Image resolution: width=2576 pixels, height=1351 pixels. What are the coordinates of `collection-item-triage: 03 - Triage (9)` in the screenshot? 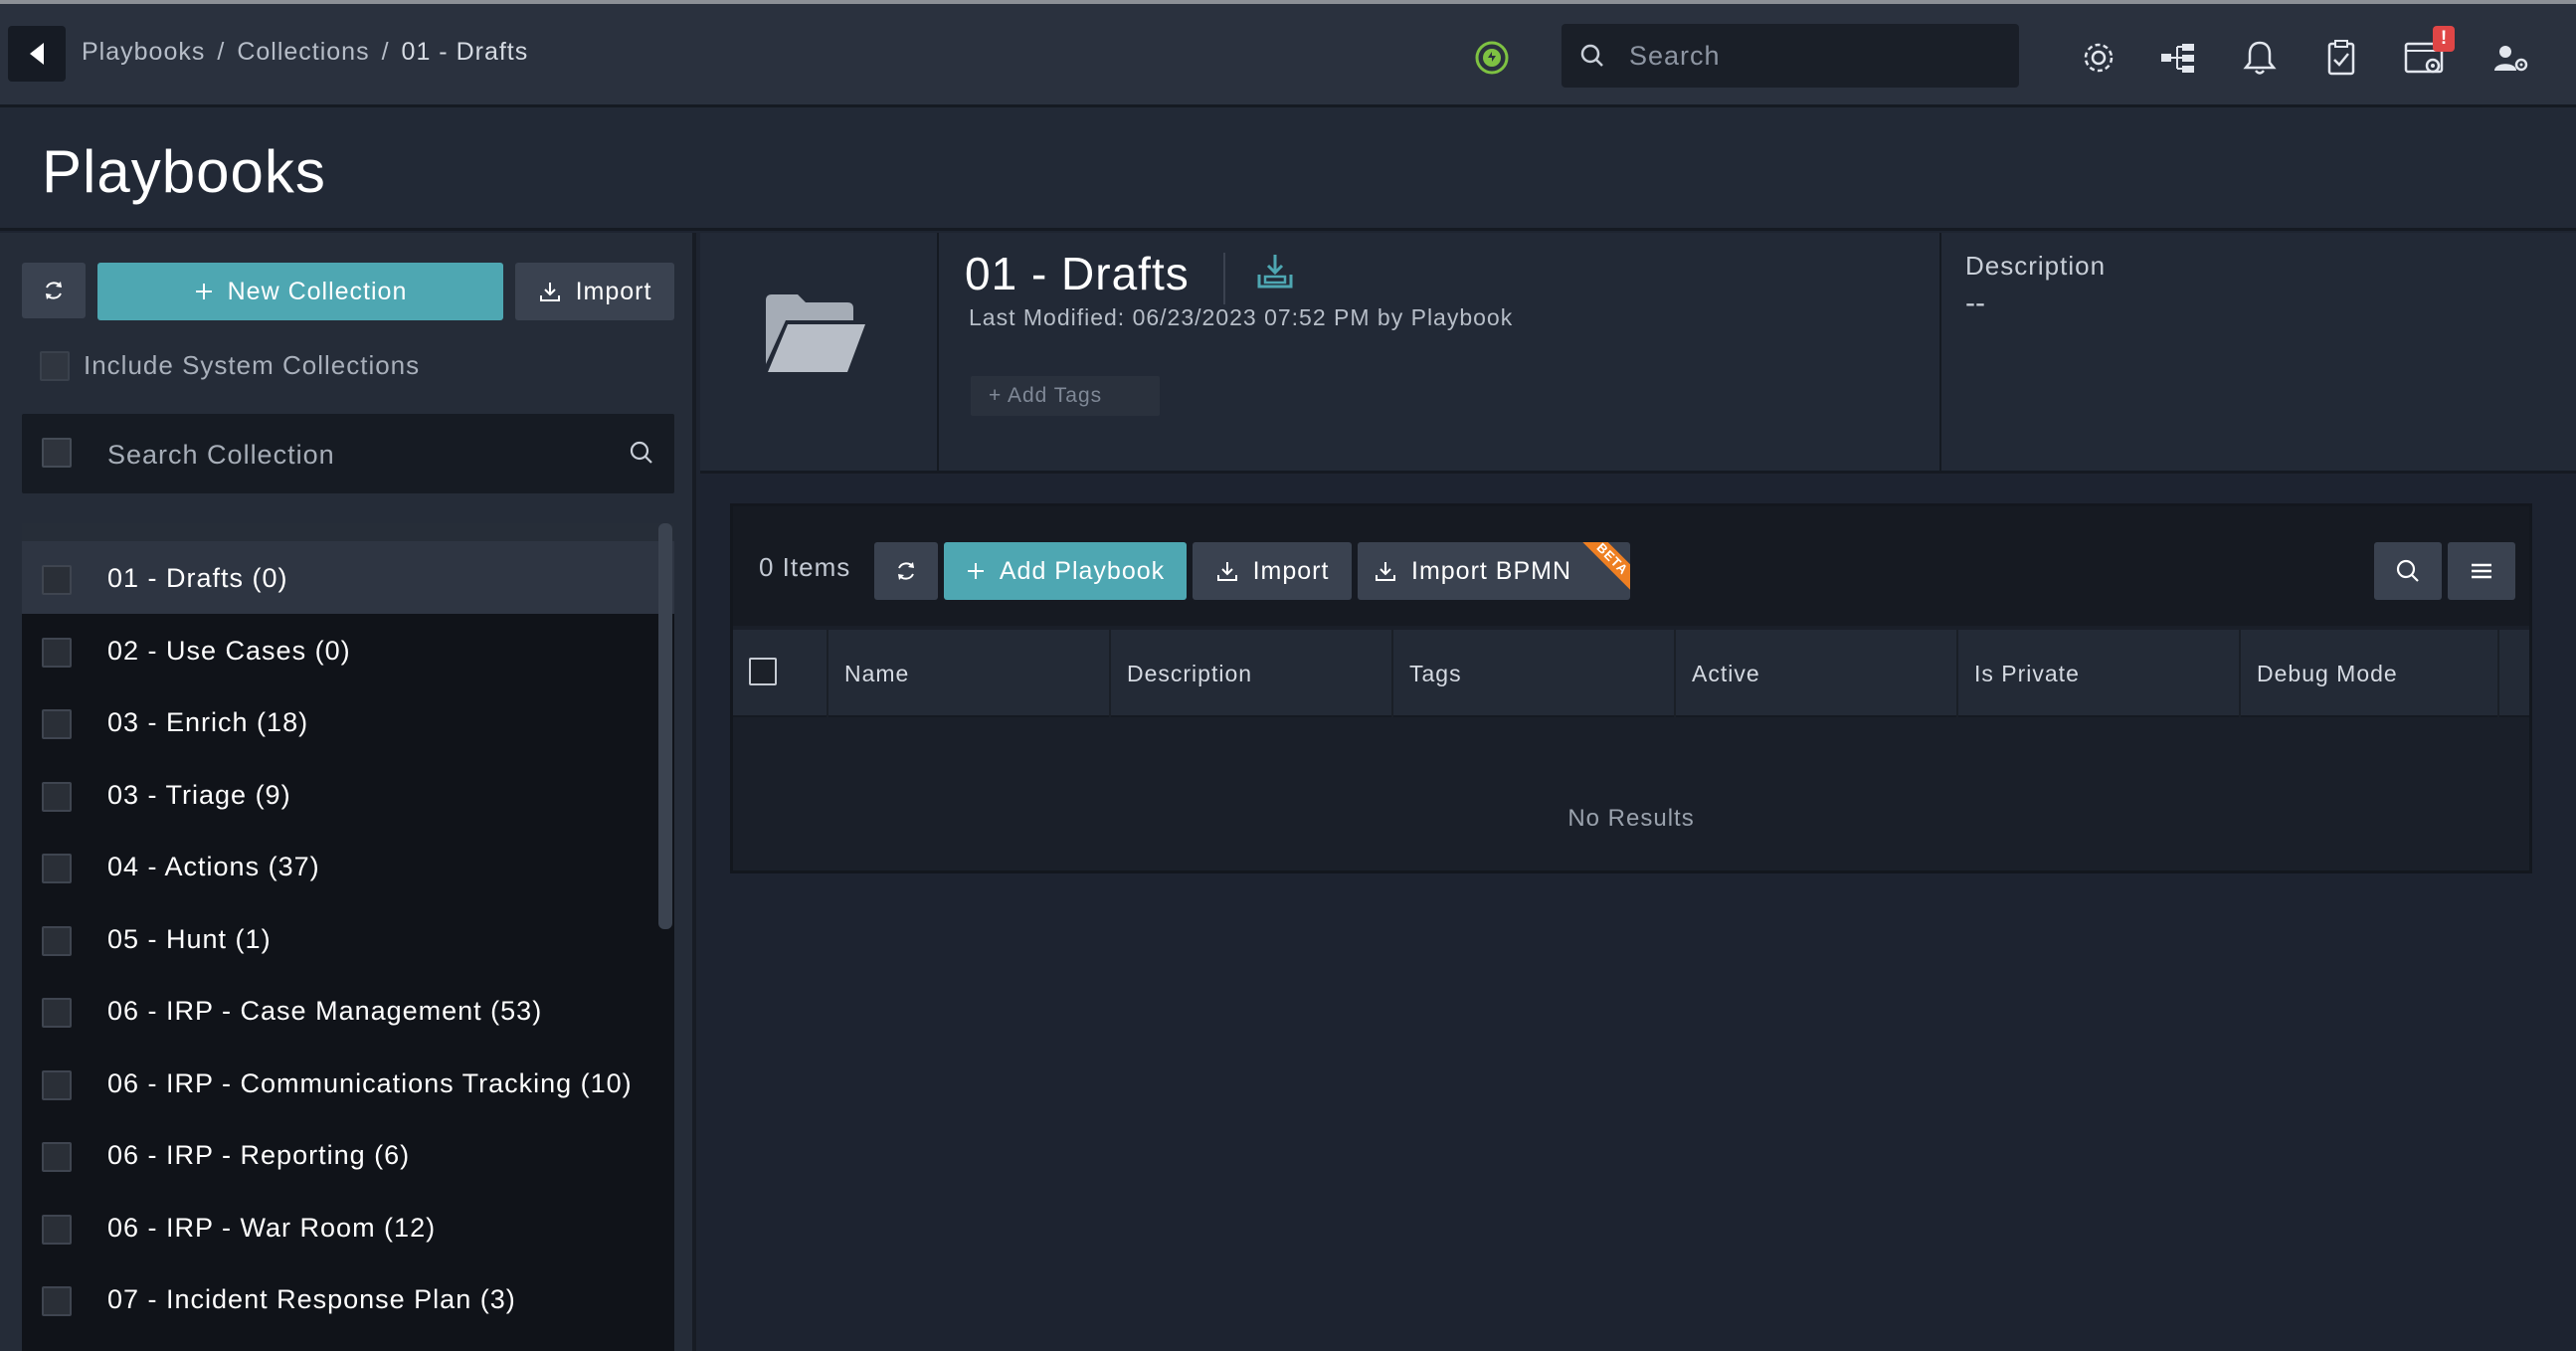 It's located at (348, 794).